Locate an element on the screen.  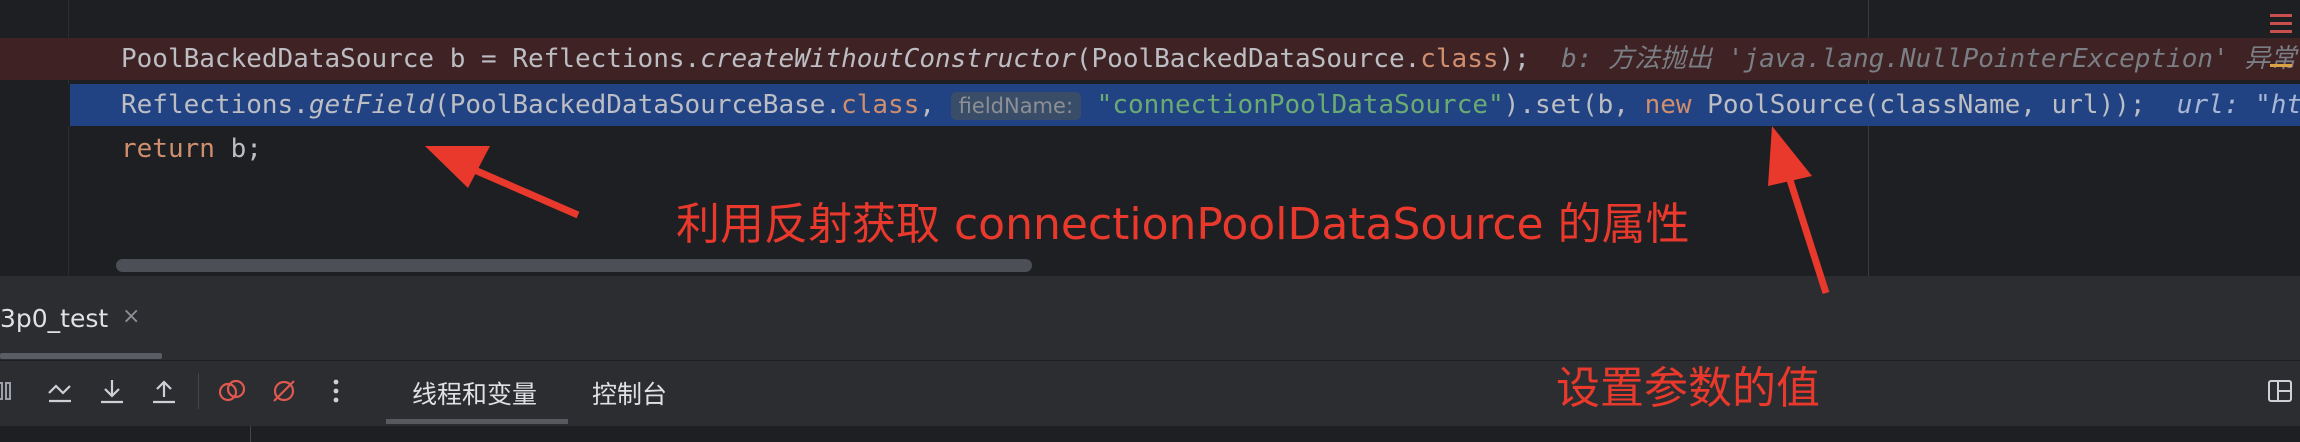
tool-window-content-edge is located at coordinates (1150, 434).